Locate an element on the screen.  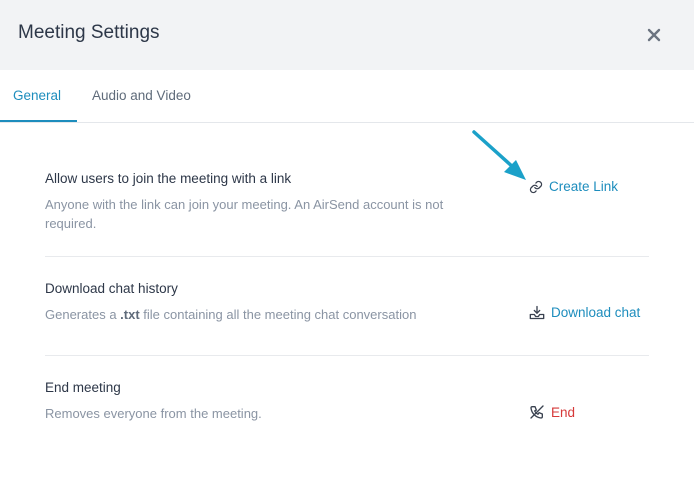
active-tab-indicator is located at coordinates (38, 121).